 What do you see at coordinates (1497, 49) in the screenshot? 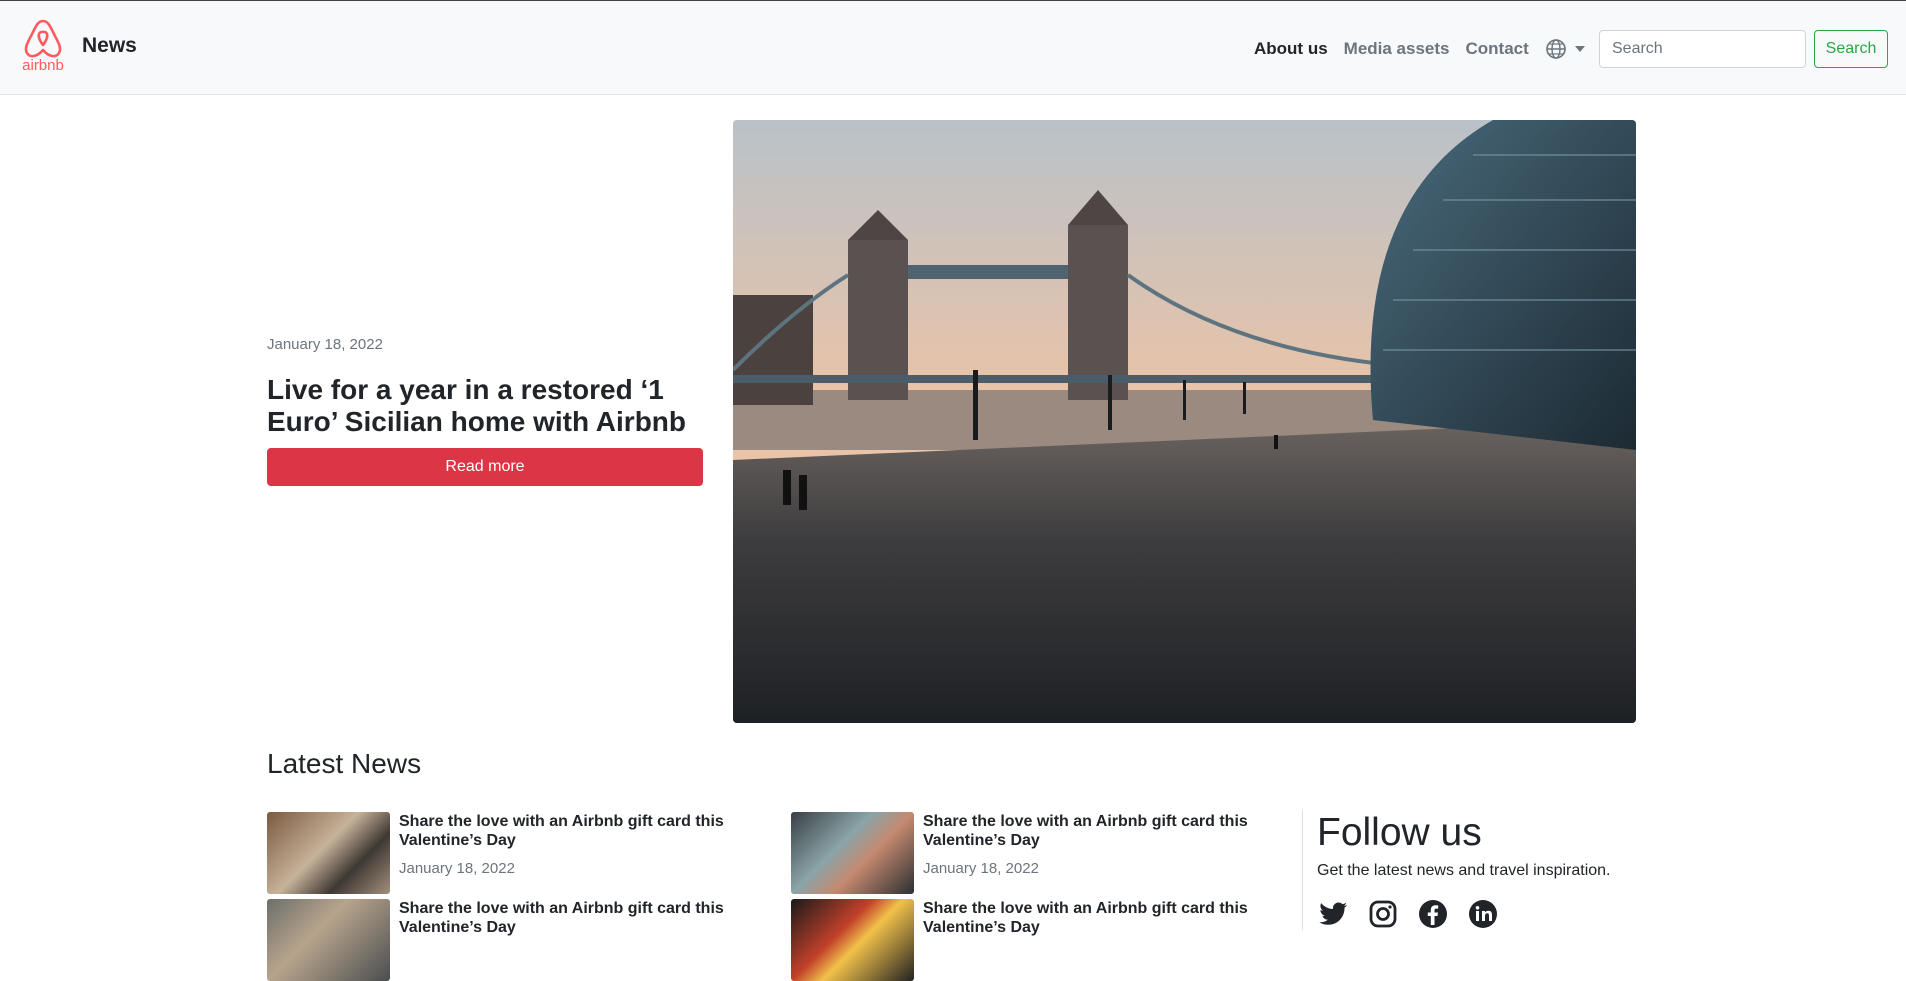
I see `nav-contact: Contact` at bounding box center [1497, 49].